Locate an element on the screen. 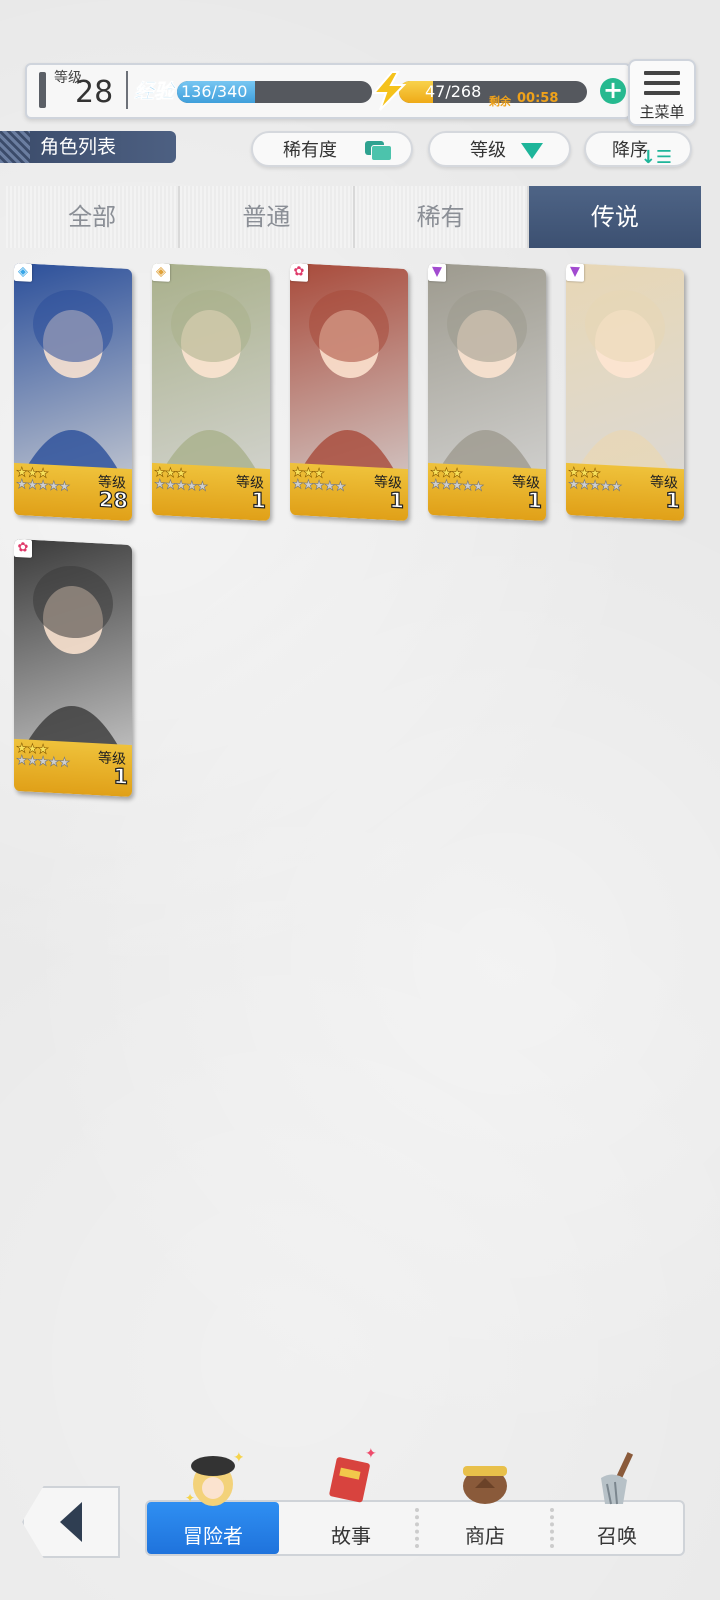 This screenshot has height=1600, width=720. remain-label: 剩余 is located at coordinates (500, 101).